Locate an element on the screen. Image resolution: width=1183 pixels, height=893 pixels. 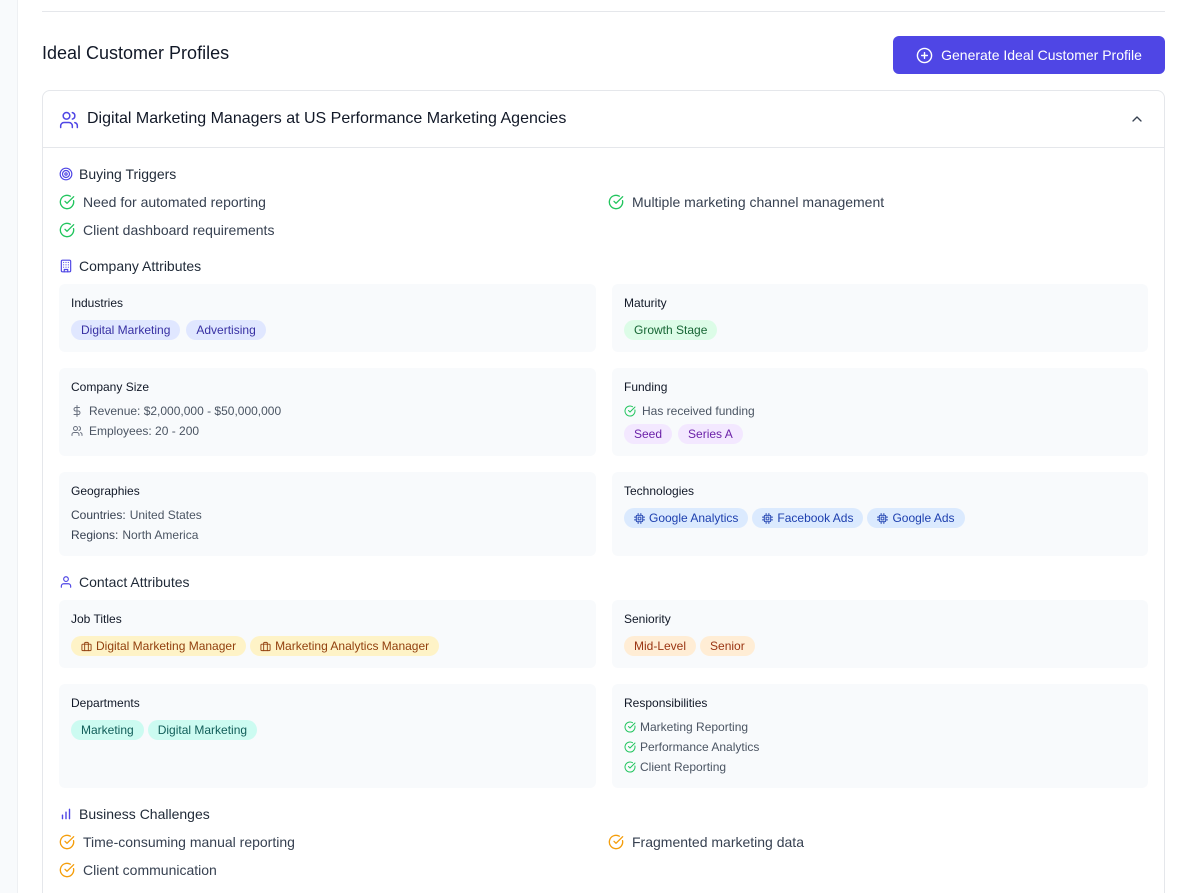
industries-box: Industries Digital Marketing Advertising is located at coordinates (327, 318).